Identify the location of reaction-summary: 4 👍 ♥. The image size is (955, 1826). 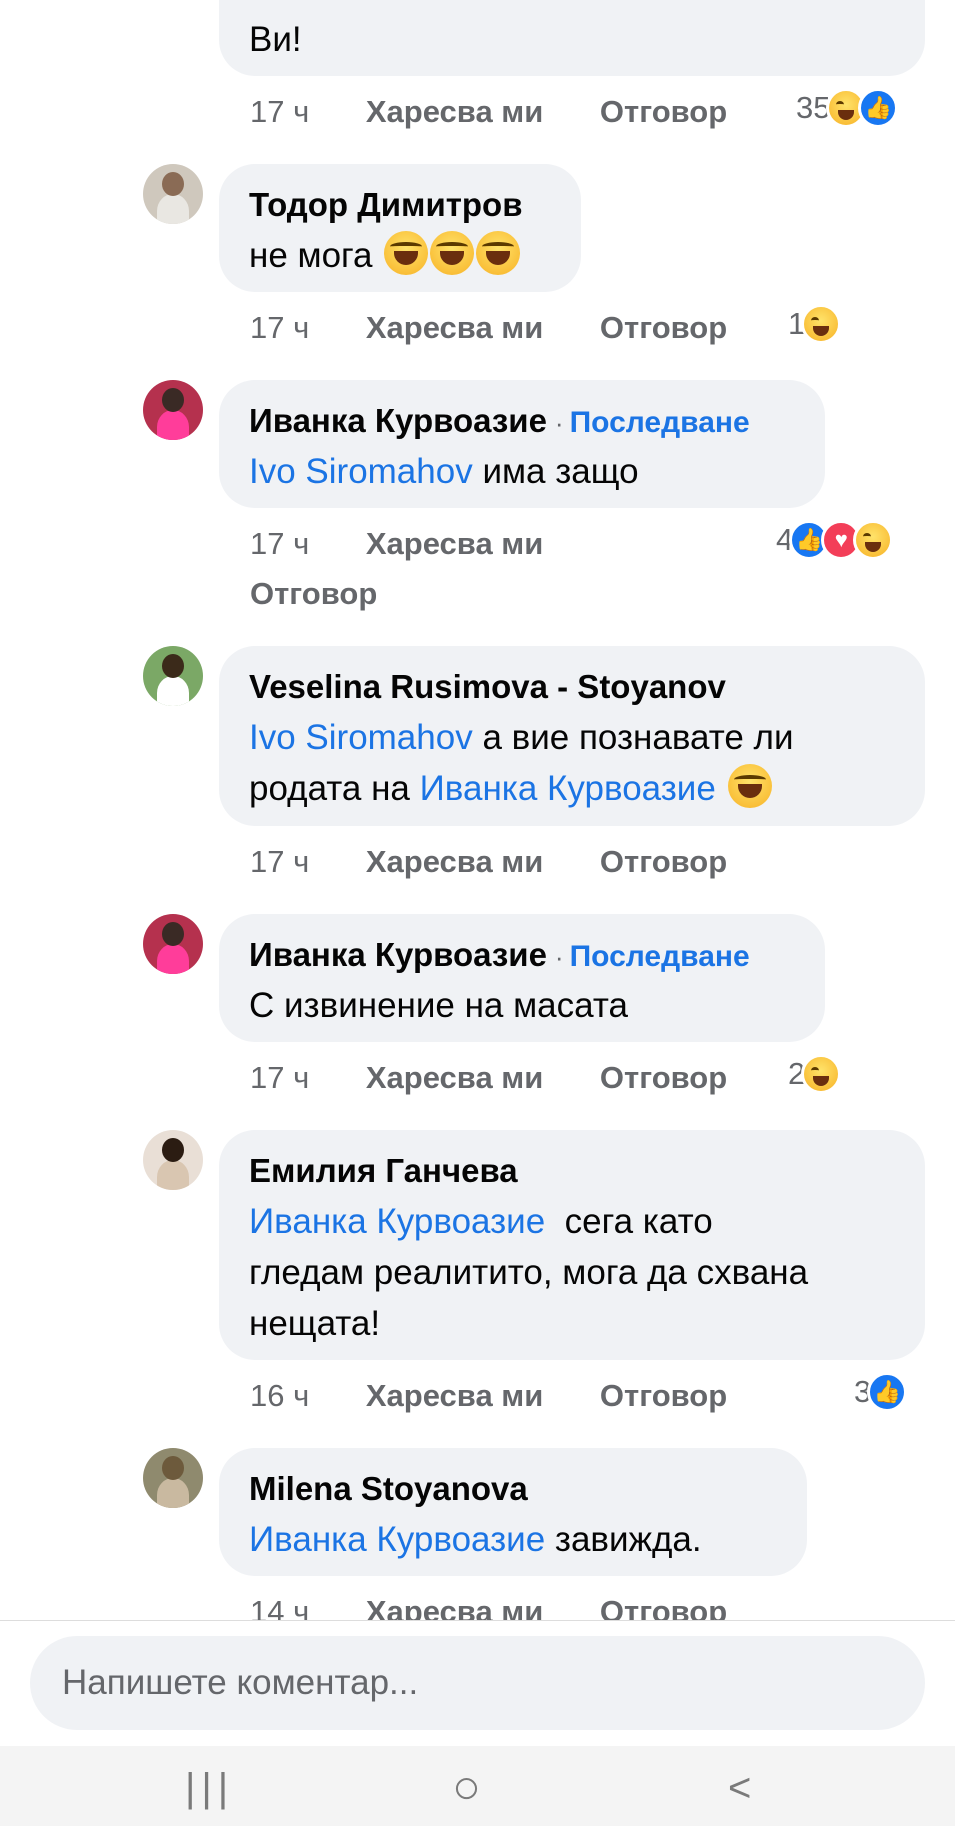
(835, 540).